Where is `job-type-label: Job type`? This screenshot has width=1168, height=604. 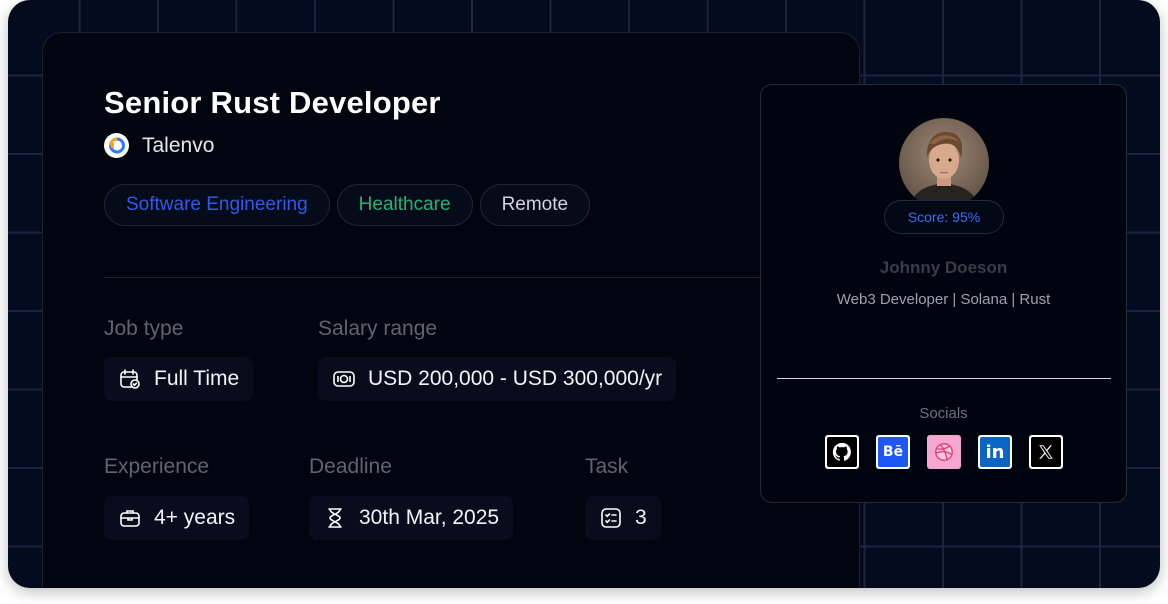
job-type-label: Job type is located at coordinates (144, 328).